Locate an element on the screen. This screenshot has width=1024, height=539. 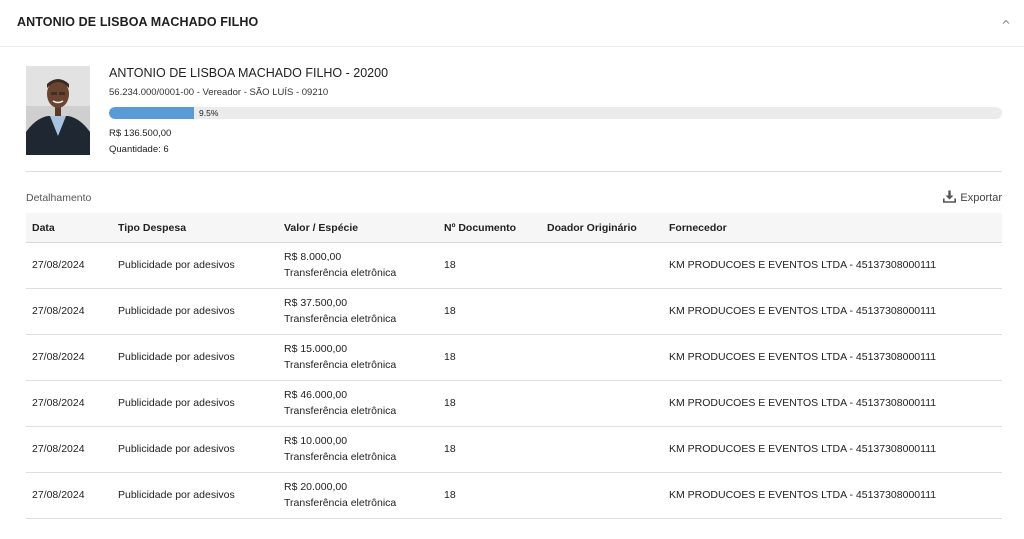
progress-fill is located at coordinates (151, 113).